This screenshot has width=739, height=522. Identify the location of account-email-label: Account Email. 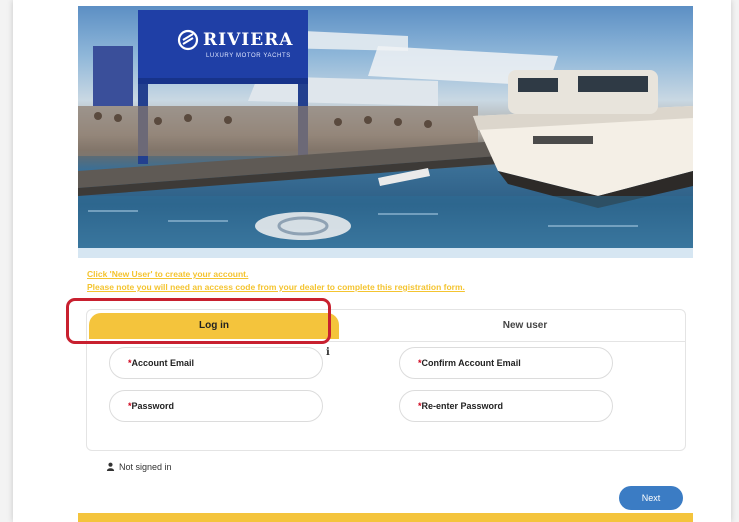
(163, 363).